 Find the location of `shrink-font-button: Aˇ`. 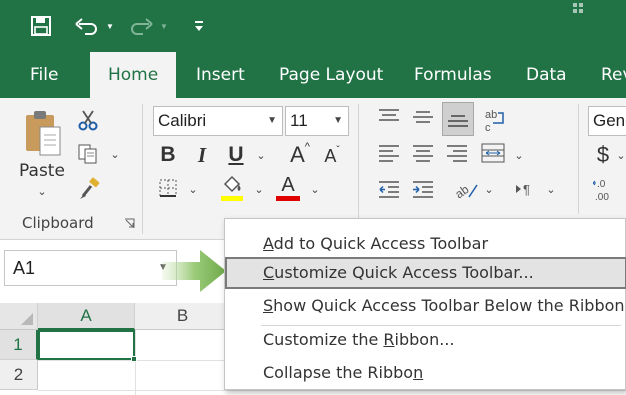

shrink-font-button: Aˇ is located at coordinates (332, 156).